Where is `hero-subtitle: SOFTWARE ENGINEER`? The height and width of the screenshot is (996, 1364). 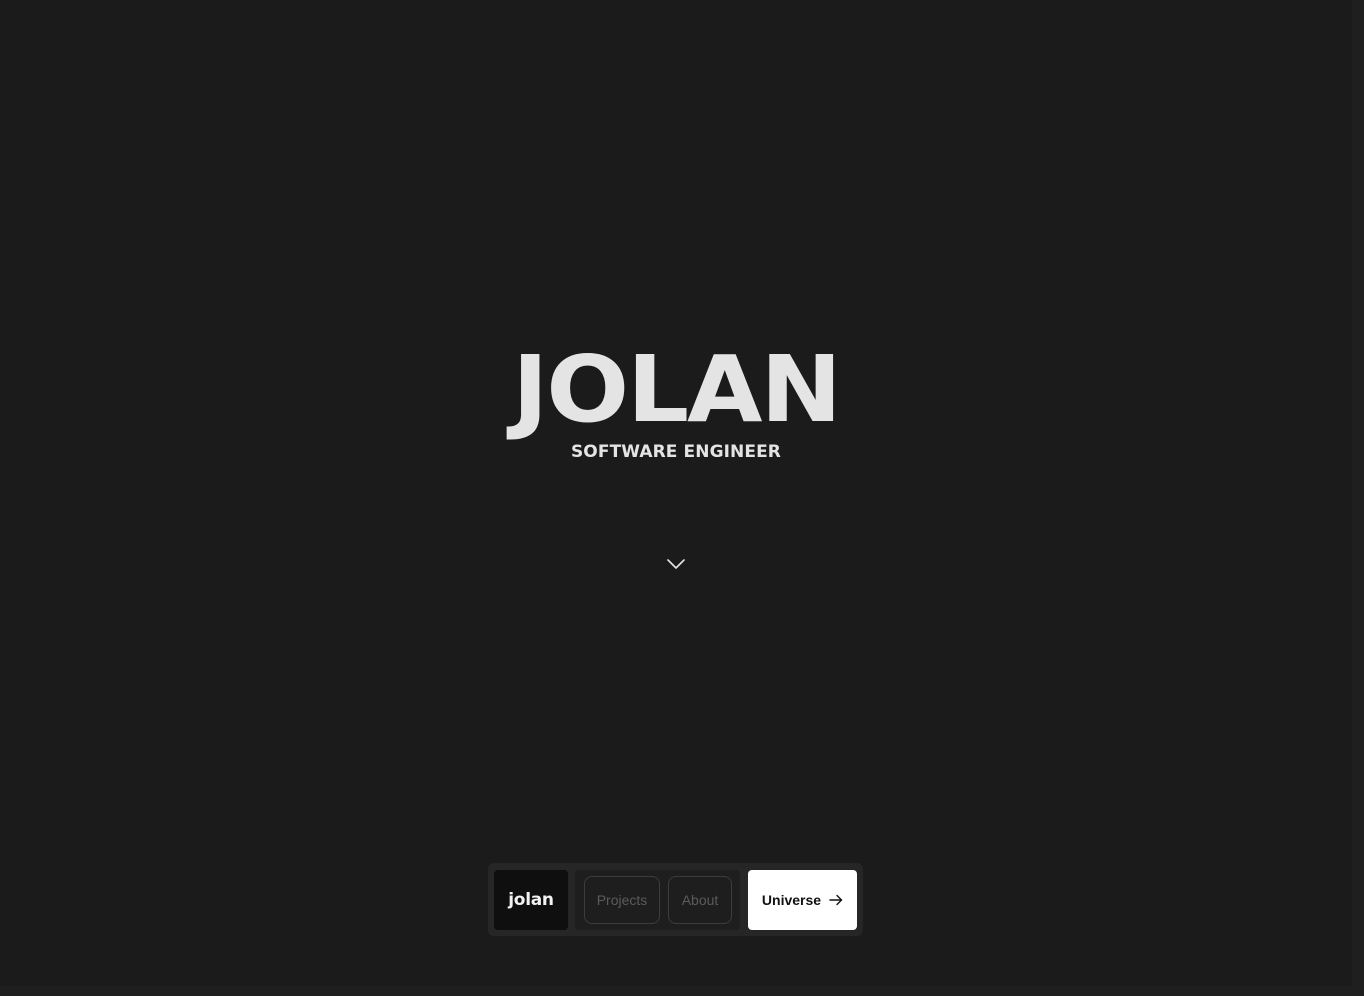
hero-subtitle: SOFTWARE ENGINEER is located at coordinates (676, 452).